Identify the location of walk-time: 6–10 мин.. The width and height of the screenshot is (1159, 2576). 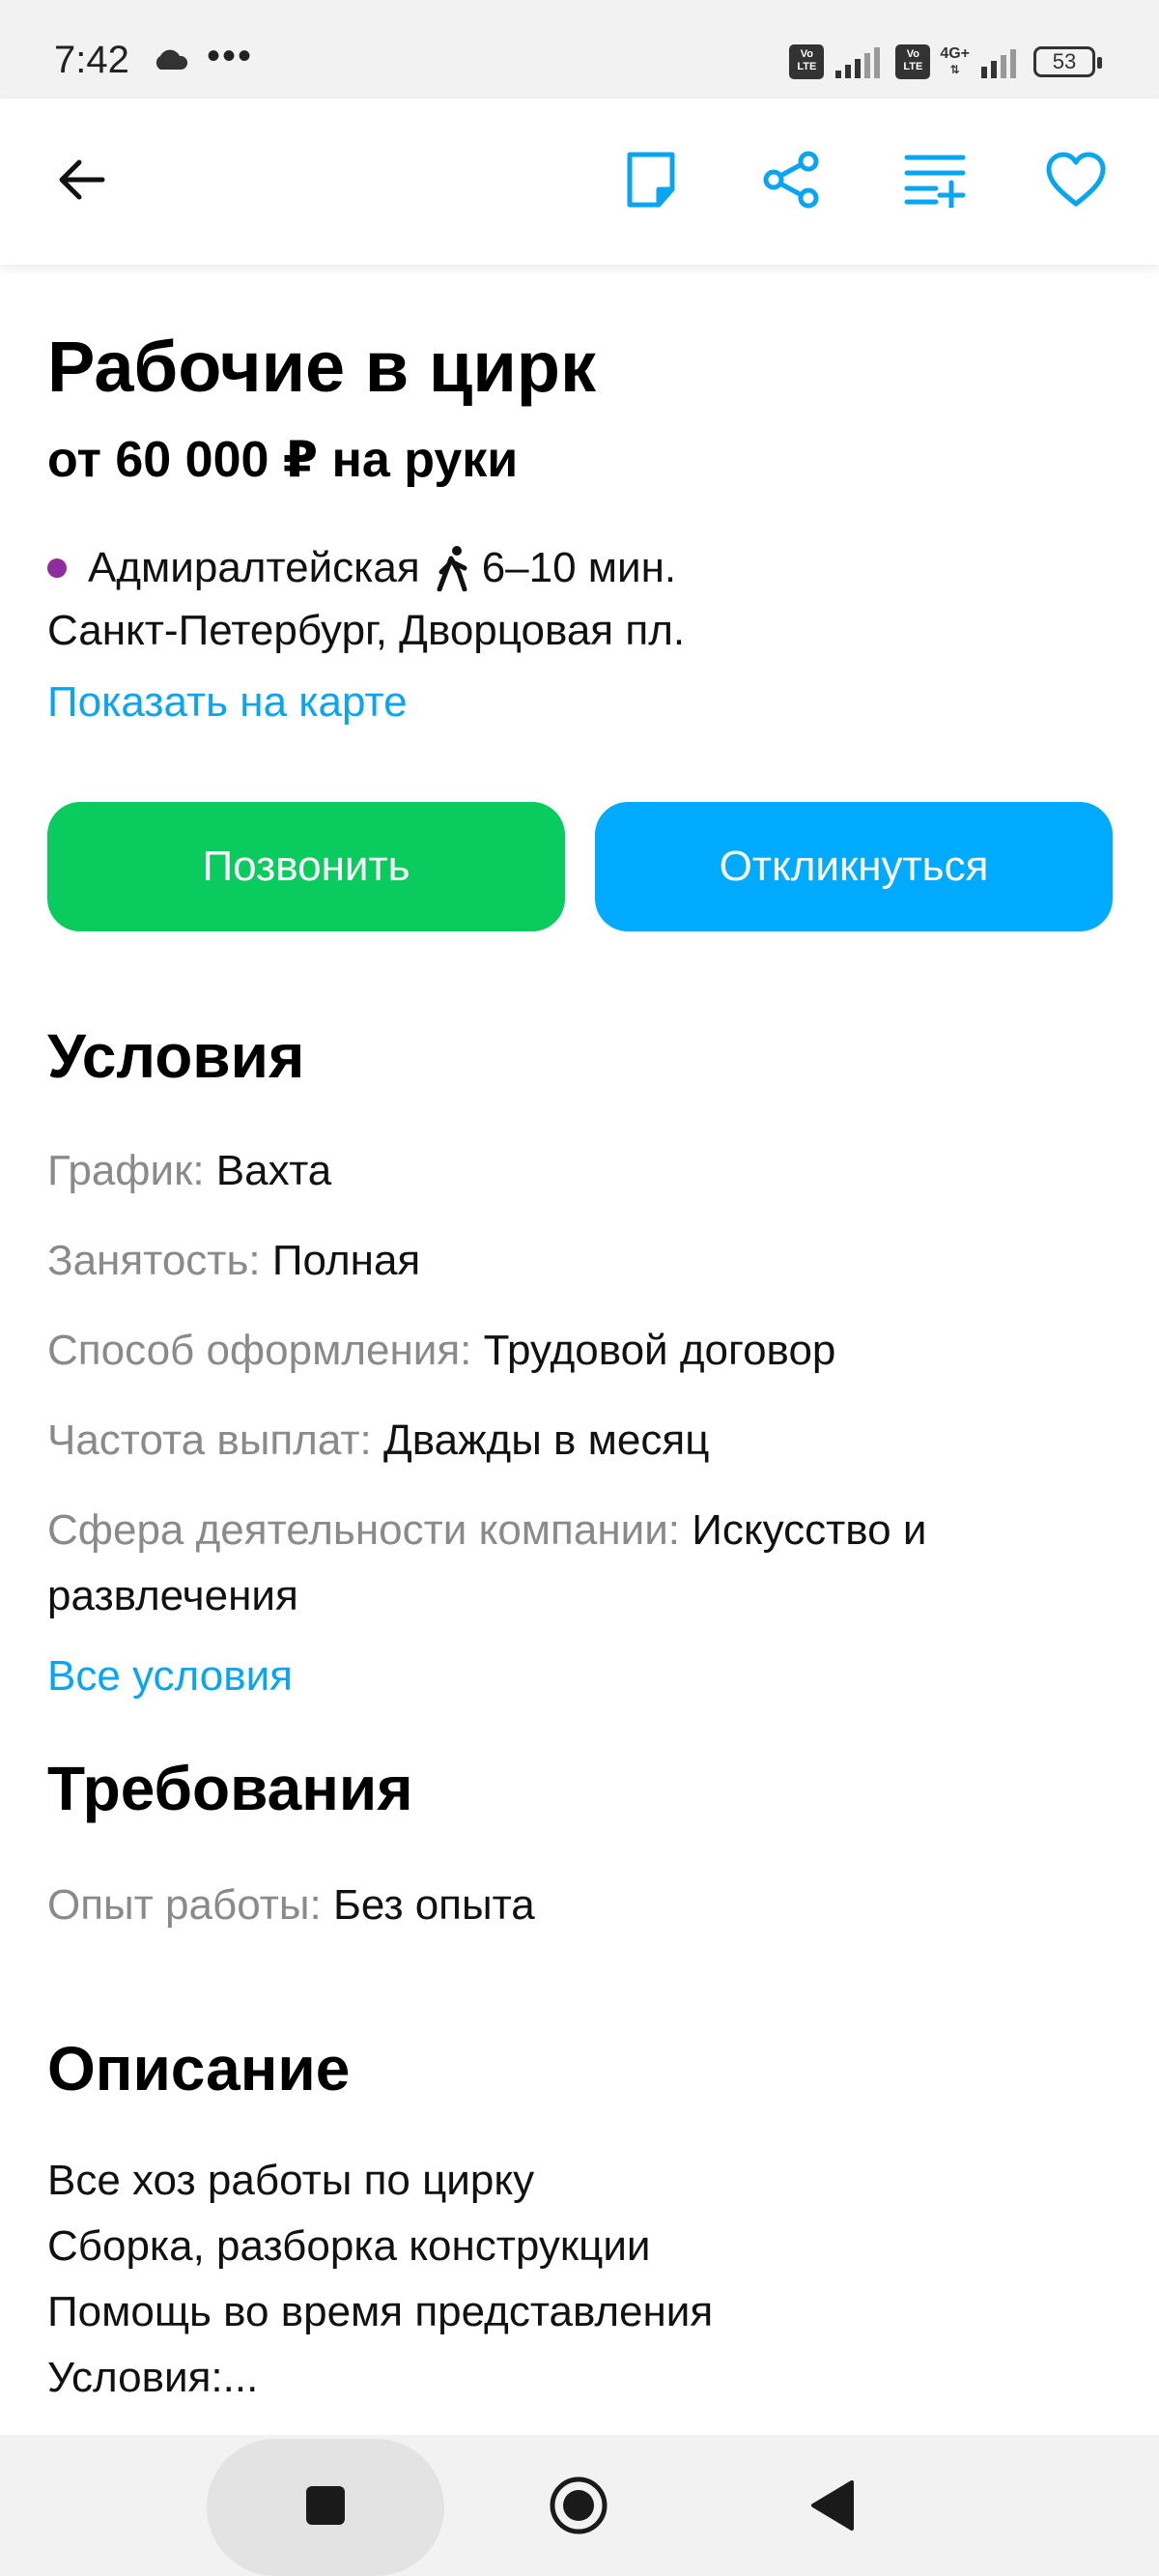
(579, 568).